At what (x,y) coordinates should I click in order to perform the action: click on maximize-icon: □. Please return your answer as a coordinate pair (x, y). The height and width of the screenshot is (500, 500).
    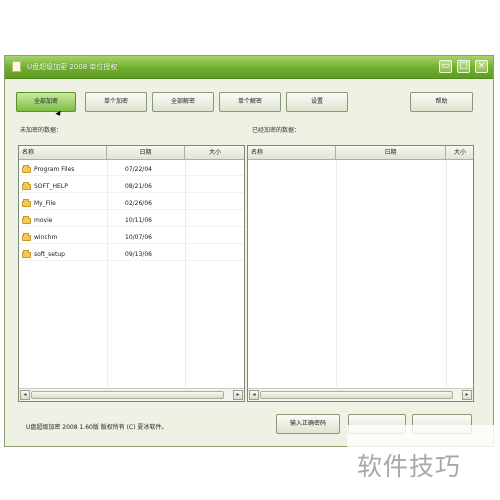
    Looking at the image, I should click on (463, 66).